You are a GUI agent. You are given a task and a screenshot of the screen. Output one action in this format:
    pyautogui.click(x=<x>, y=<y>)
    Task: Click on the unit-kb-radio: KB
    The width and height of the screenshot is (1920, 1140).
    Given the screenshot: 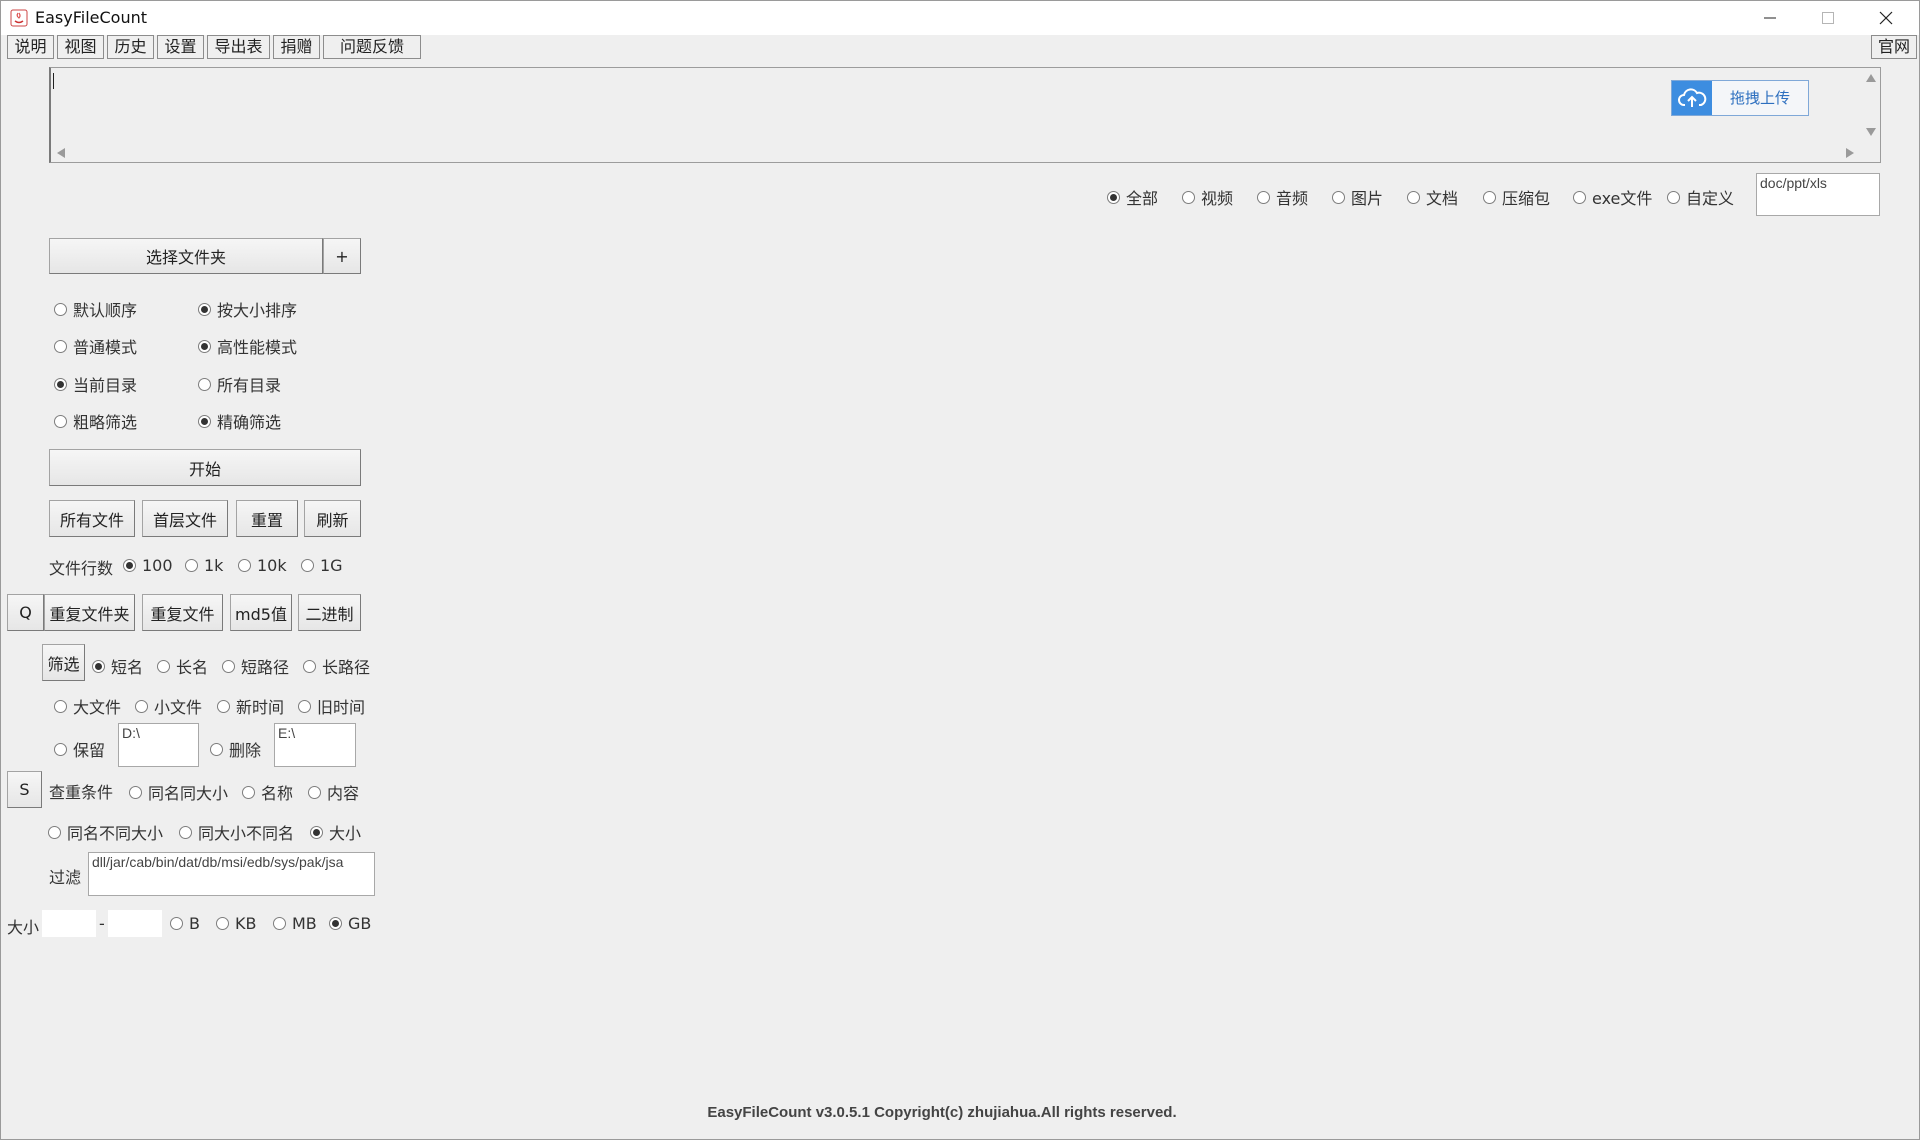 What is the action you would take?
    pyautogui.click(x=236, y=923)
    